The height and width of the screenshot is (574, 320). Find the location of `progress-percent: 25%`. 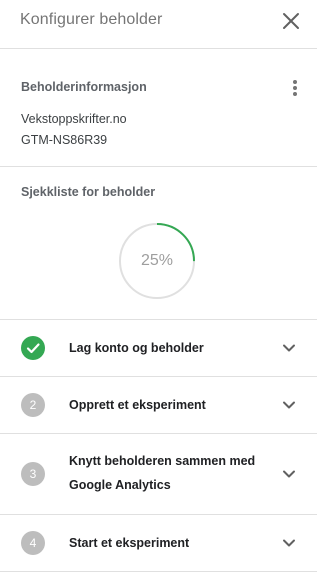

progress-percent: 25% is located at coordinates (157, 260).